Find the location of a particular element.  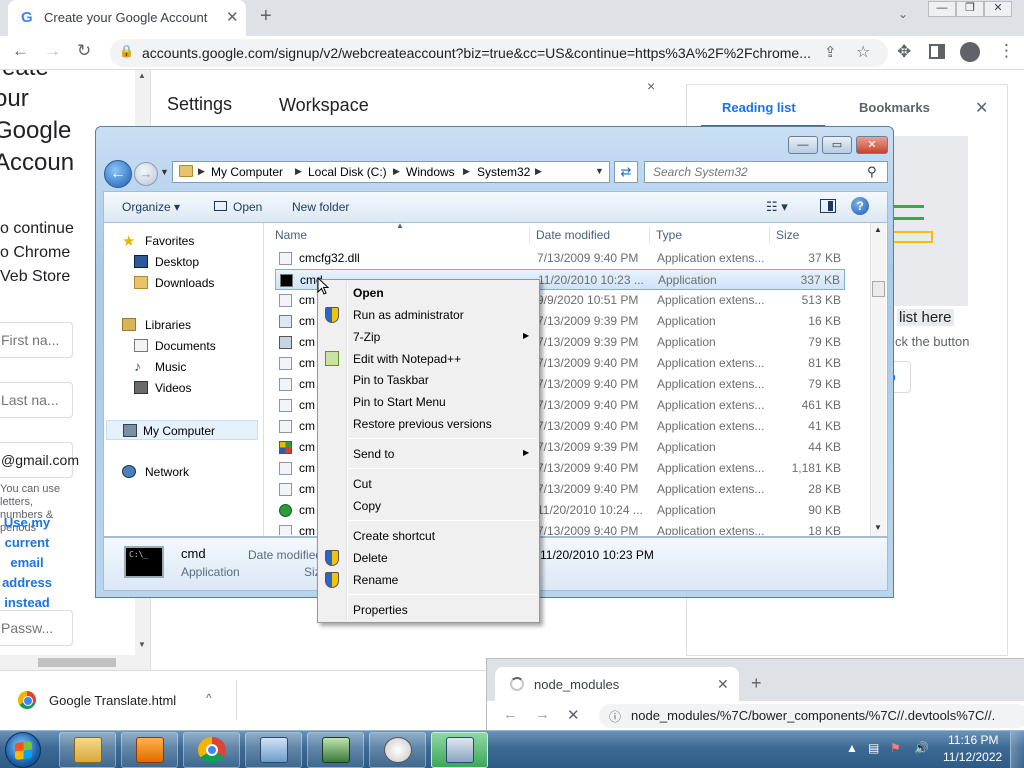

column-header-size: Size is located at coordinates (787, 235).